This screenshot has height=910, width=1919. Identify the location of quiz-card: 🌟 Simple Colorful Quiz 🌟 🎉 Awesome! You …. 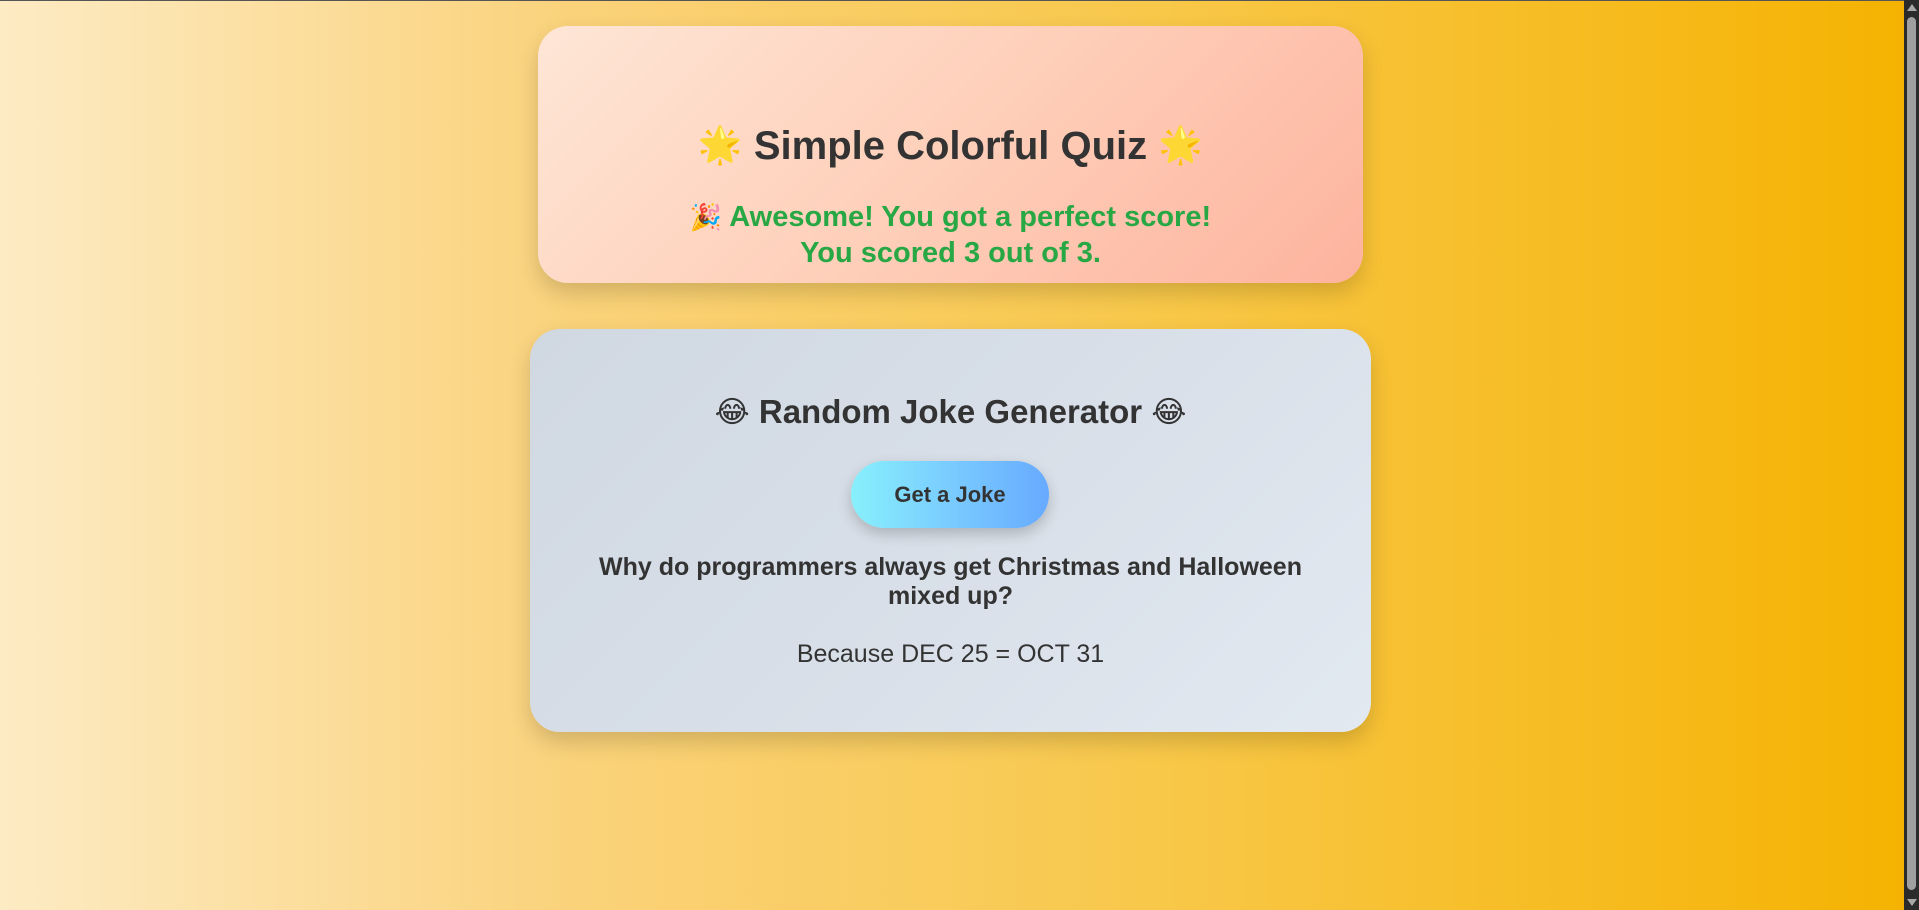
(950, 154).